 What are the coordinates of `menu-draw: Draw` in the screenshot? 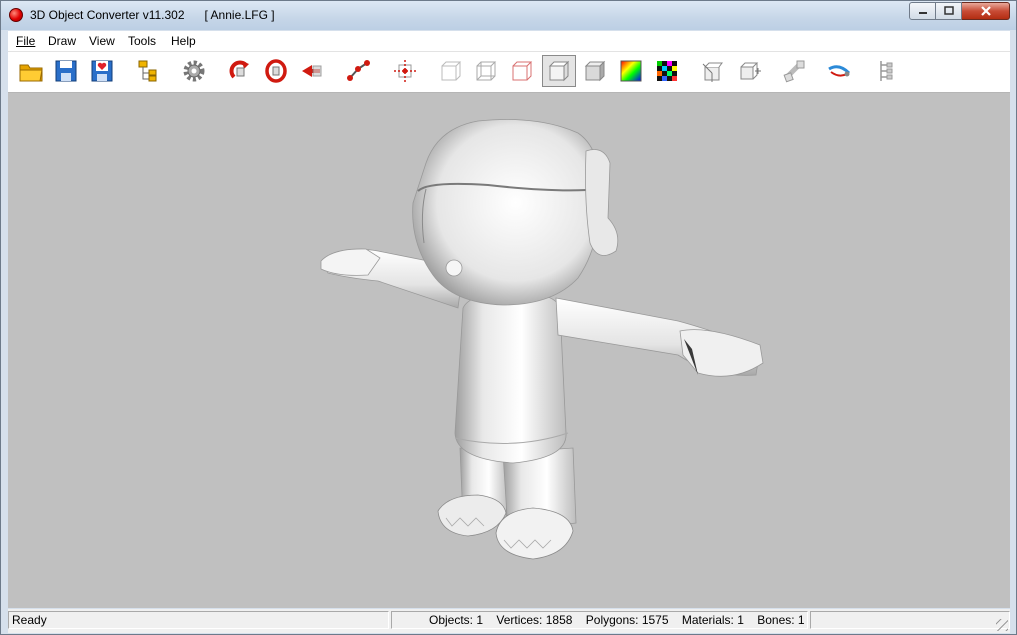 It's located at (62, 41).